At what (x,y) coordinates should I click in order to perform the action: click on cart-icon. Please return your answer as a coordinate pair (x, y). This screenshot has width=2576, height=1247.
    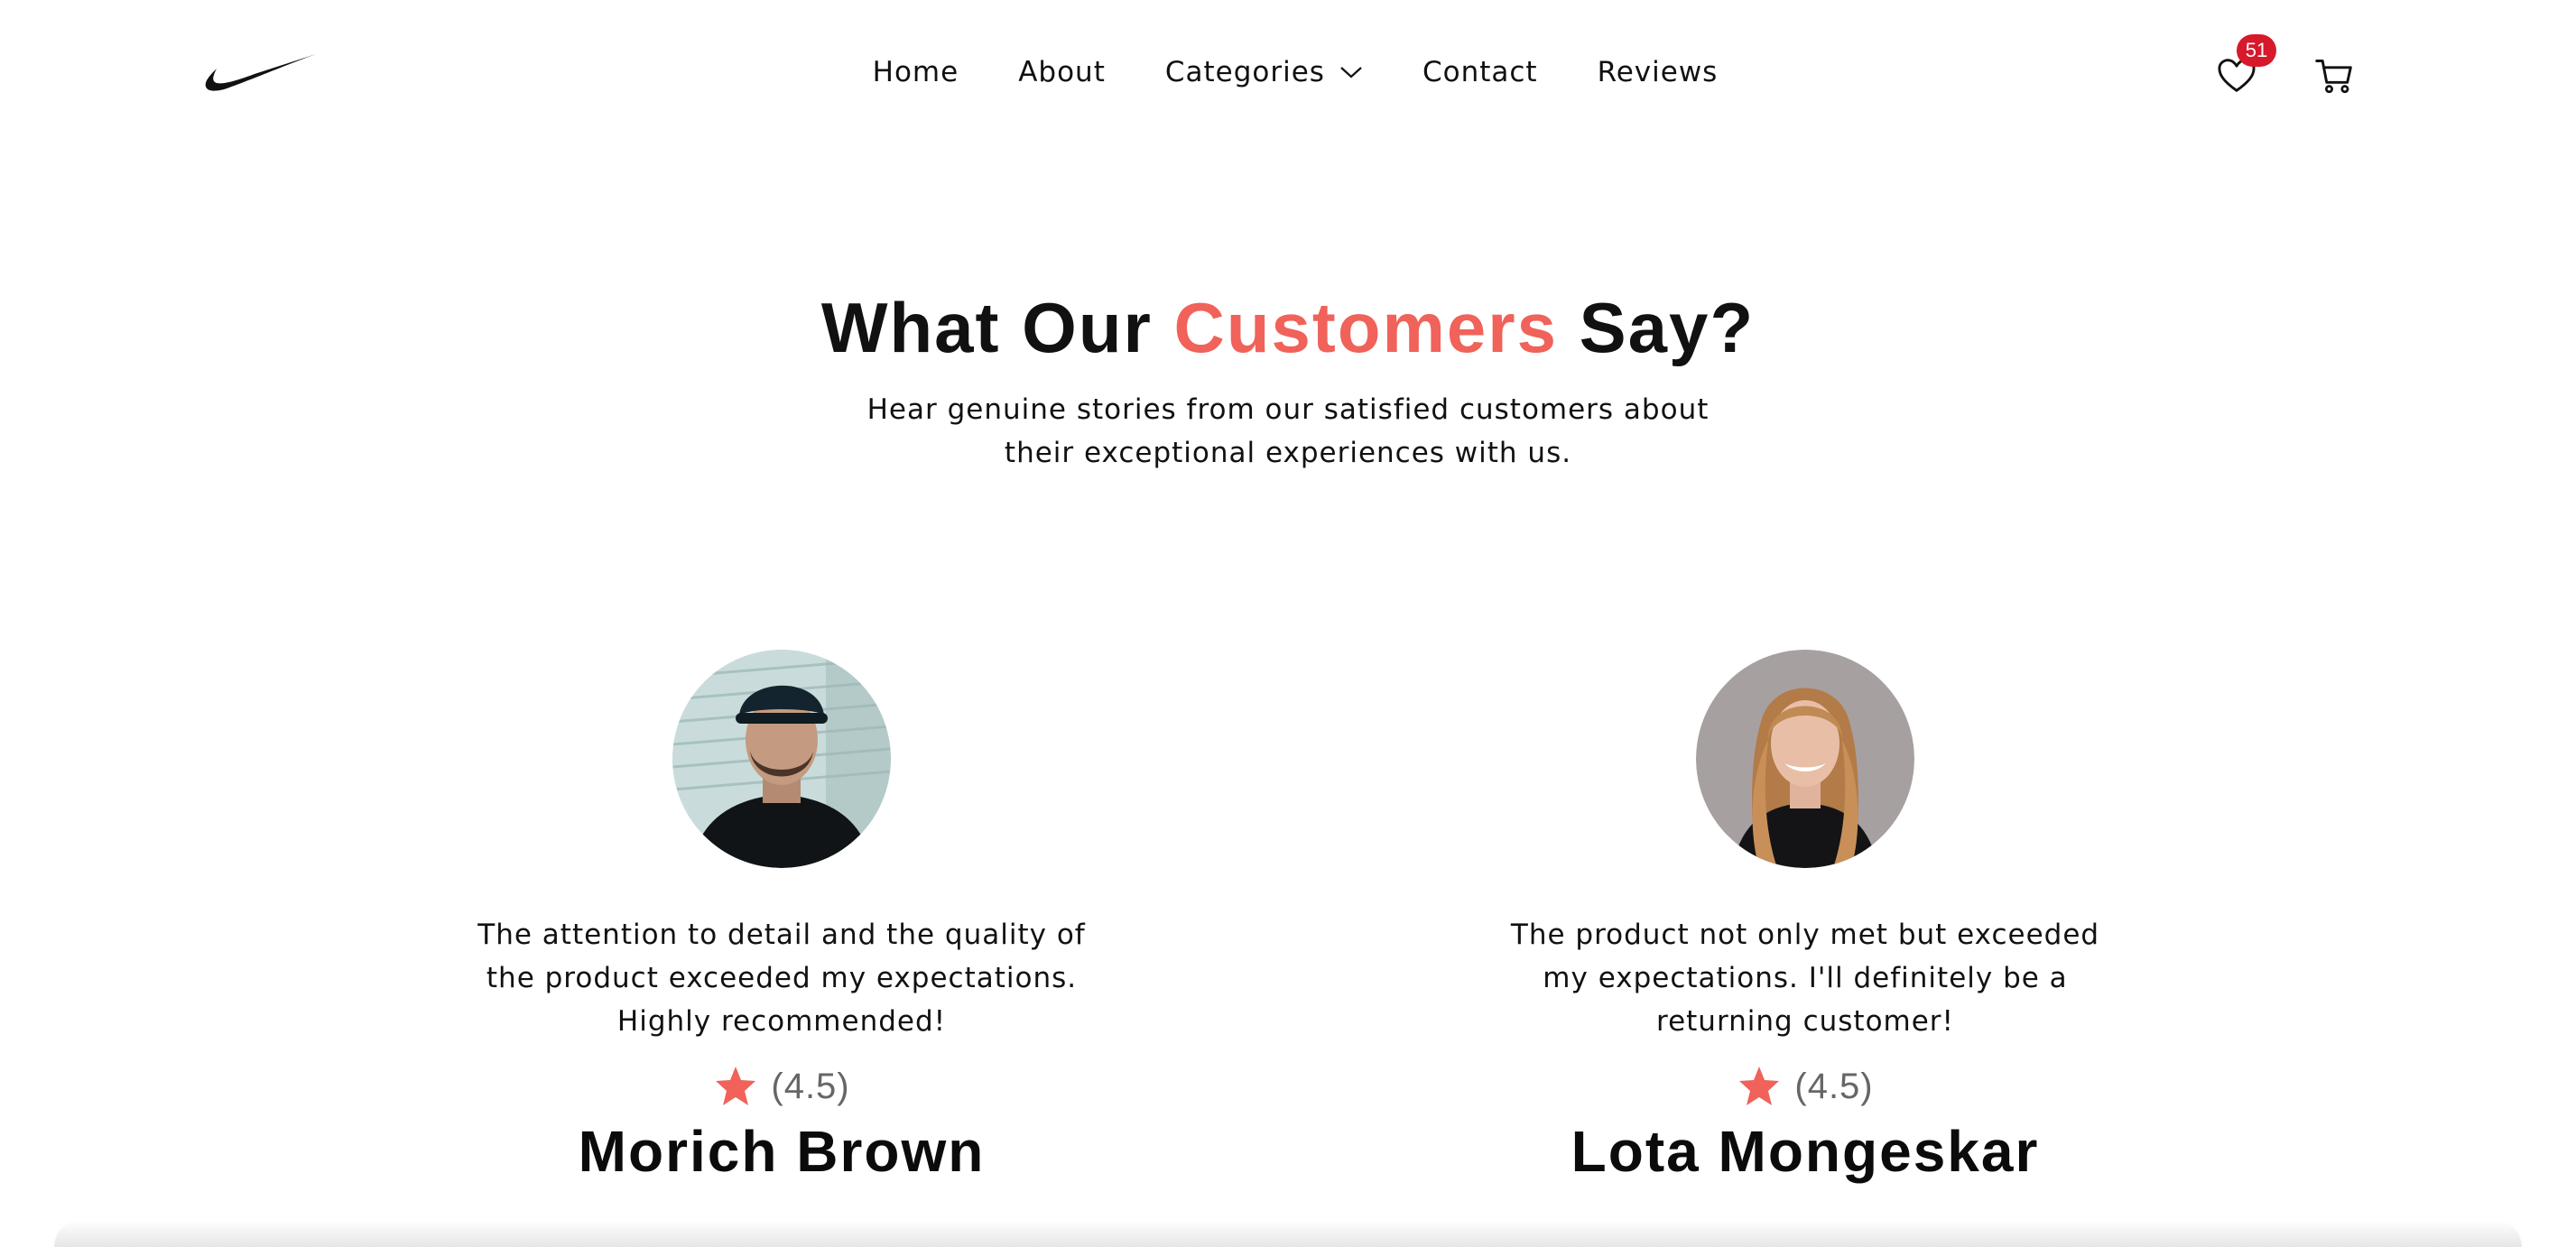
    Looking at the image, I should click on (2334, 77).